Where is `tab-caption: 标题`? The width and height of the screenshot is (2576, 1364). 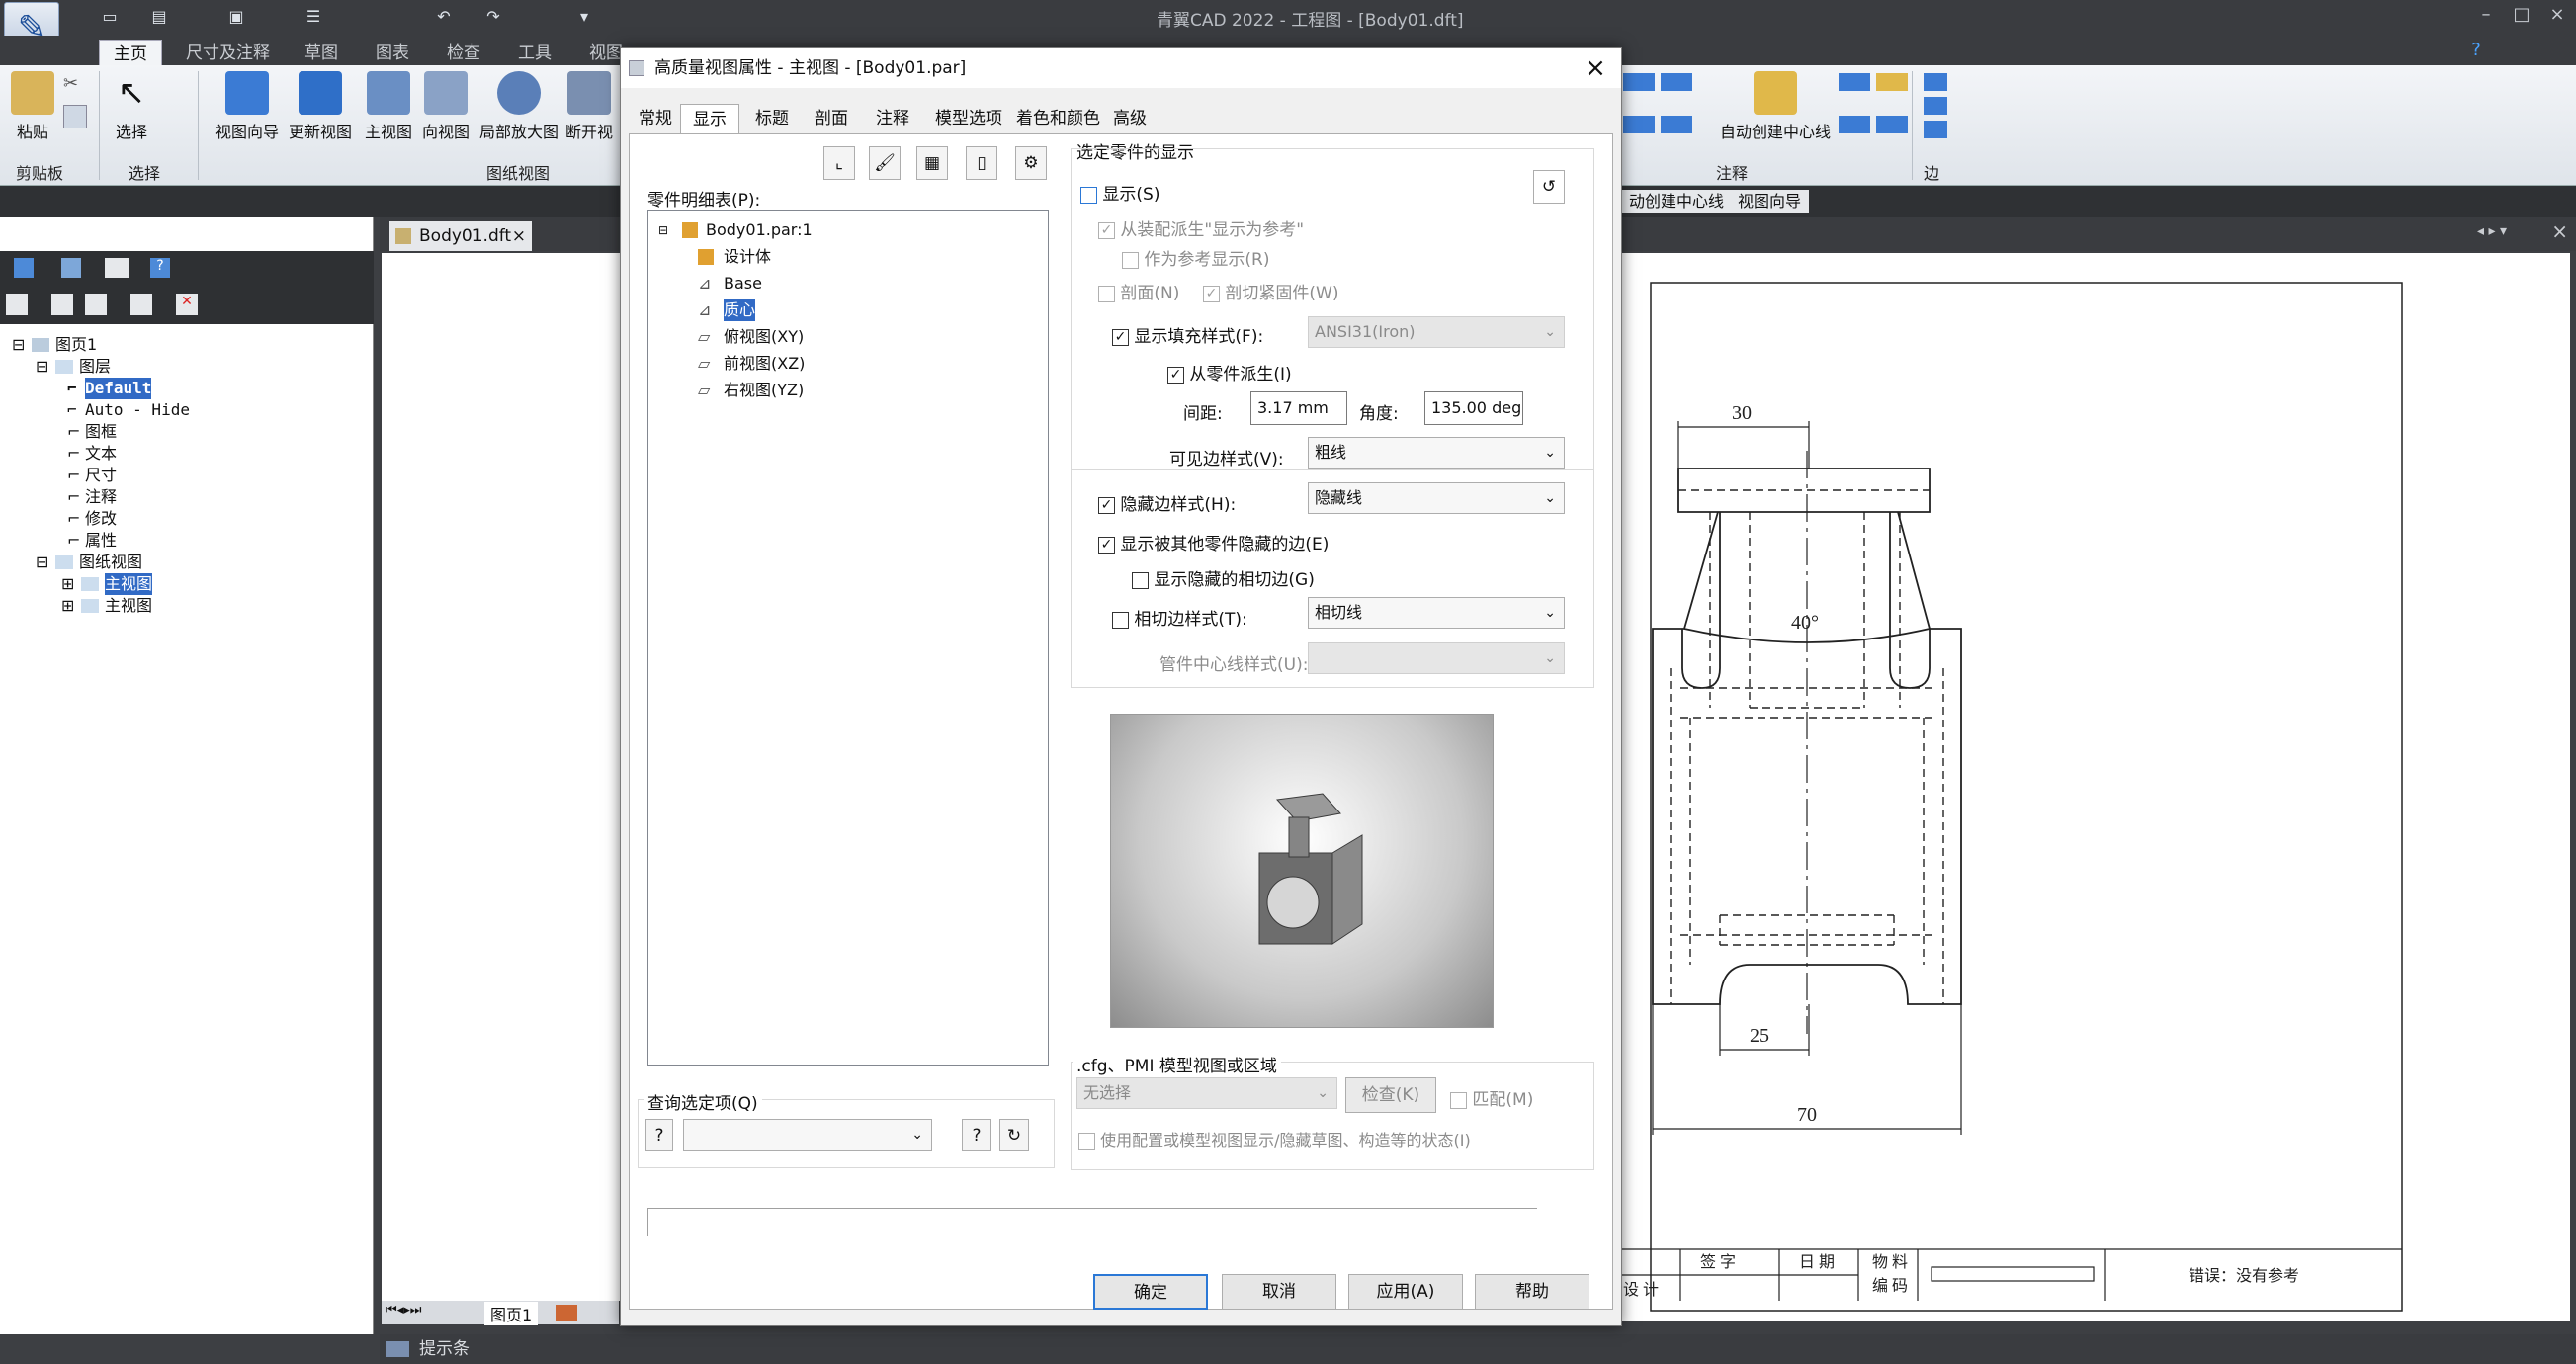
tab-caption: 标题 is located at coordinates (772, 118).